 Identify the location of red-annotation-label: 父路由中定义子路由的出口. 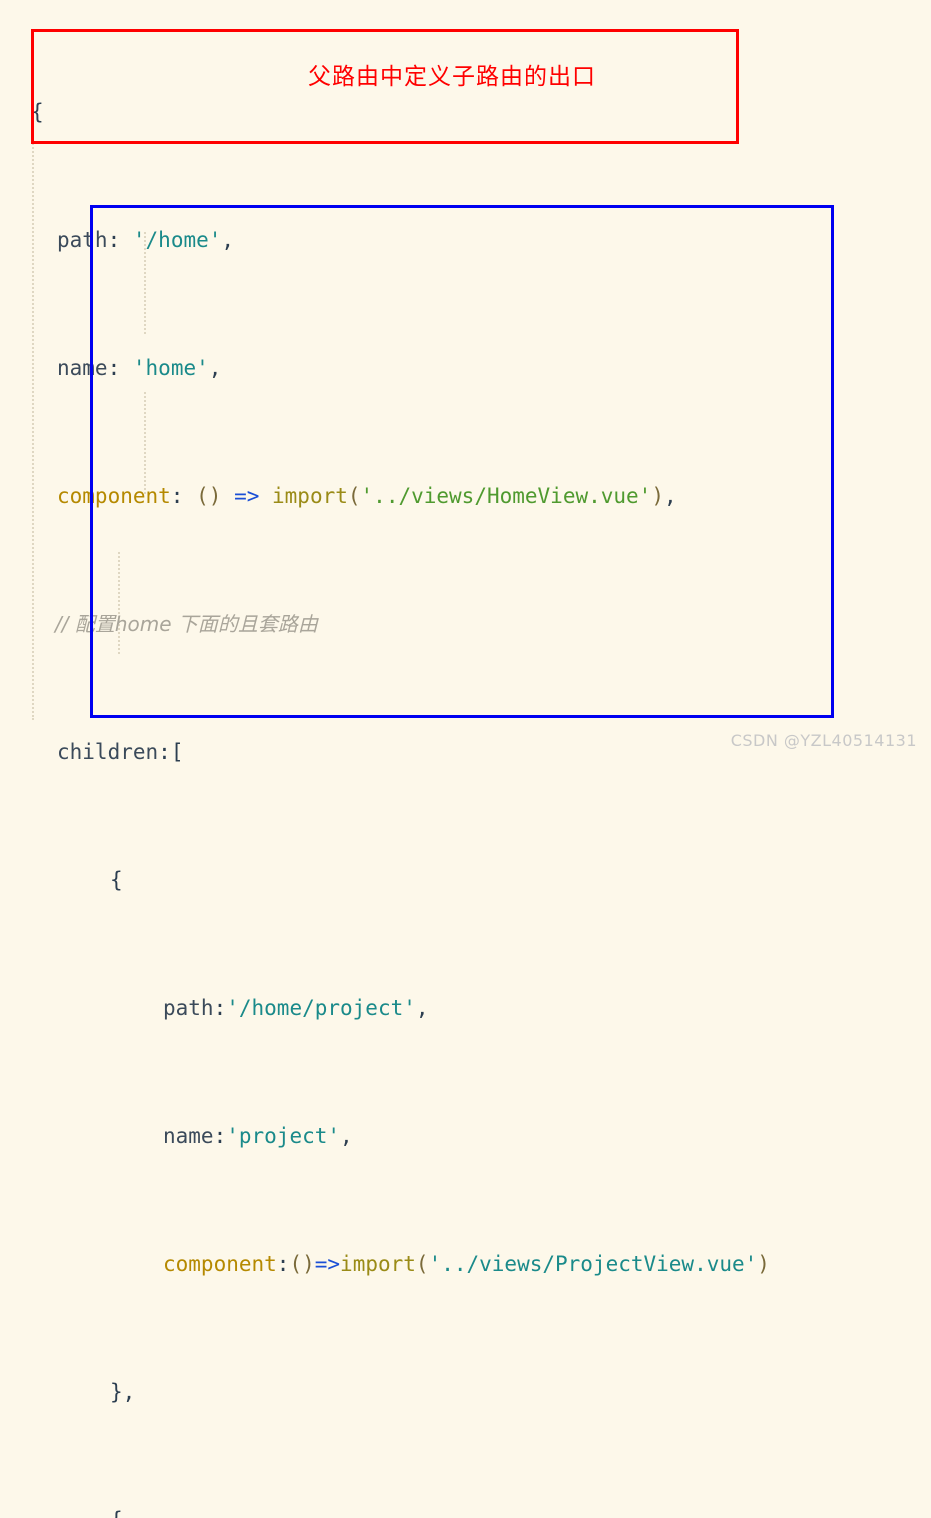
(452, 77).